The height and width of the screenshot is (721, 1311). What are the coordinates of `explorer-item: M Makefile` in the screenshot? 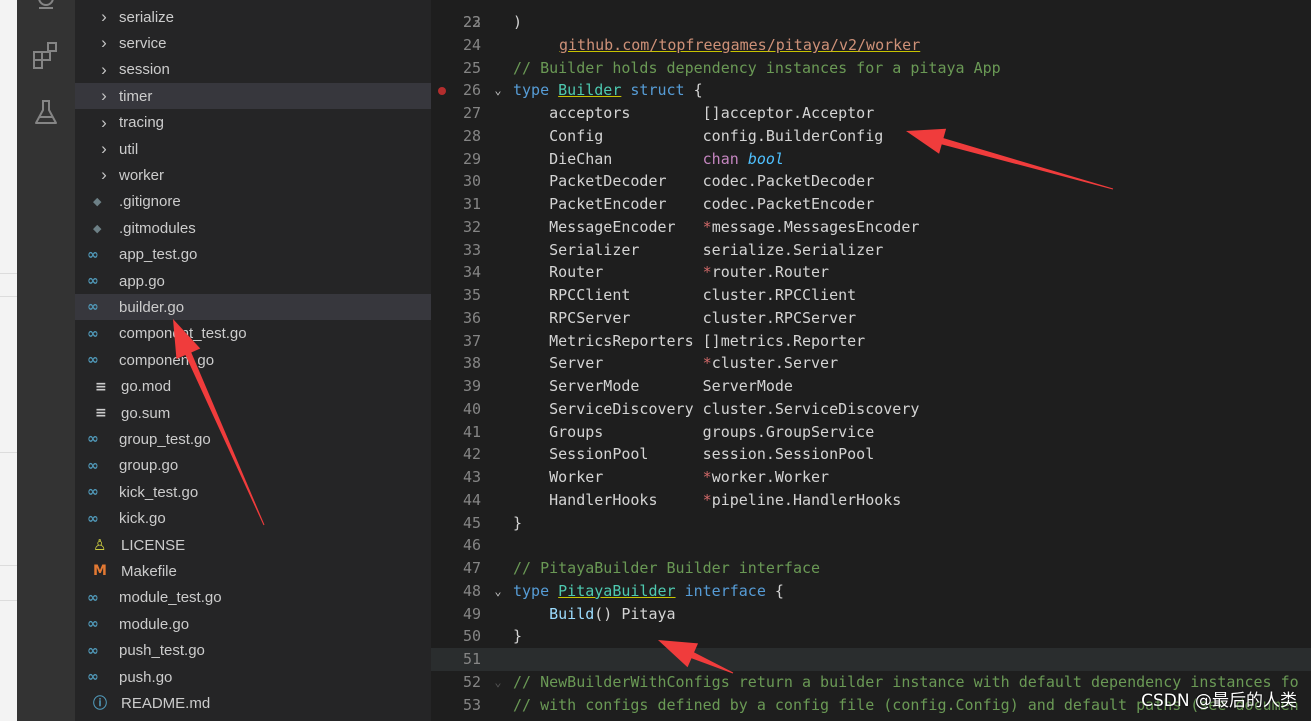 It's located at (253, 571).